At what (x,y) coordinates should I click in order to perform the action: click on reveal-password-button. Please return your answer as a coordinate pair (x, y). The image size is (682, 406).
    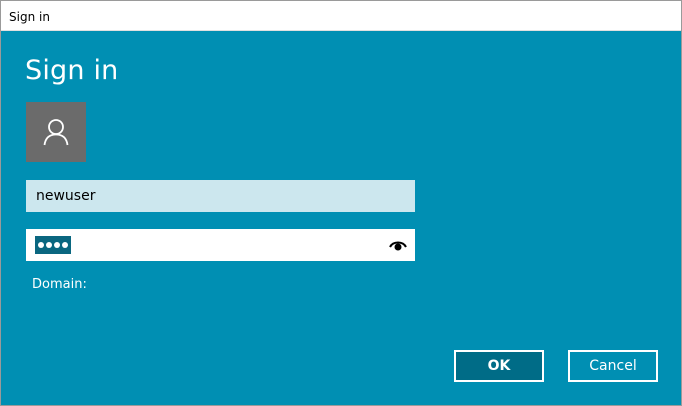
    Looking at the image, I should click on (398, 245).